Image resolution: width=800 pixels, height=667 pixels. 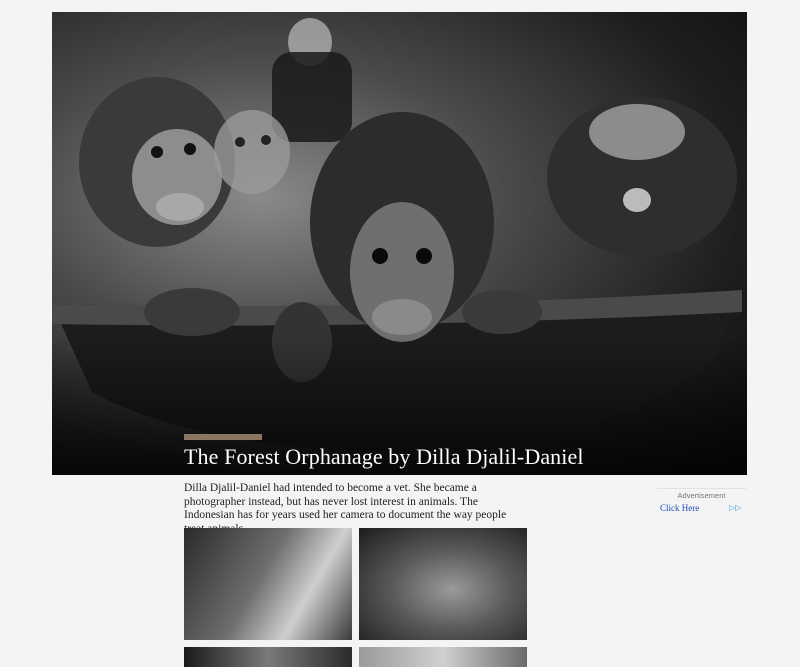 I want to click on advertisement: Advertisement Click Here ▷▷, so click(x=701, y=504).